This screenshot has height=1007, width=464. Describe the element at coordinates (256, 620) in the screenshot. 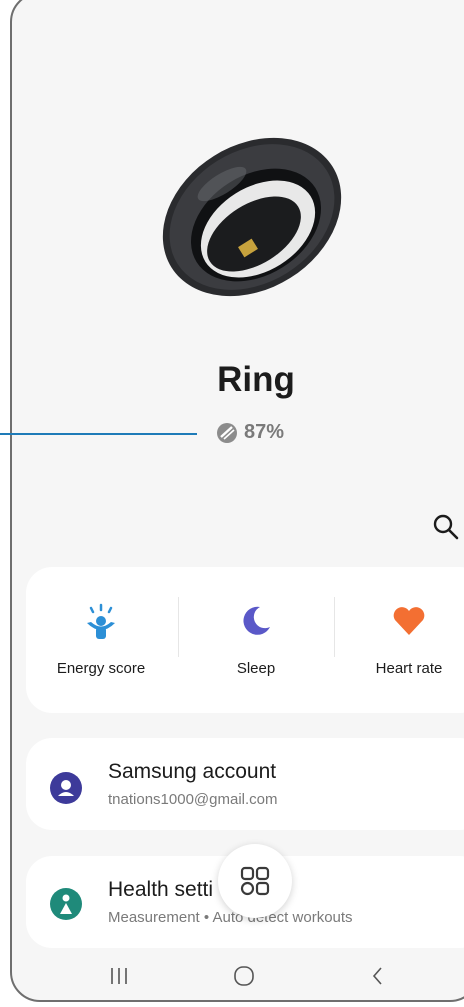

I see `moon-icon` at that location.